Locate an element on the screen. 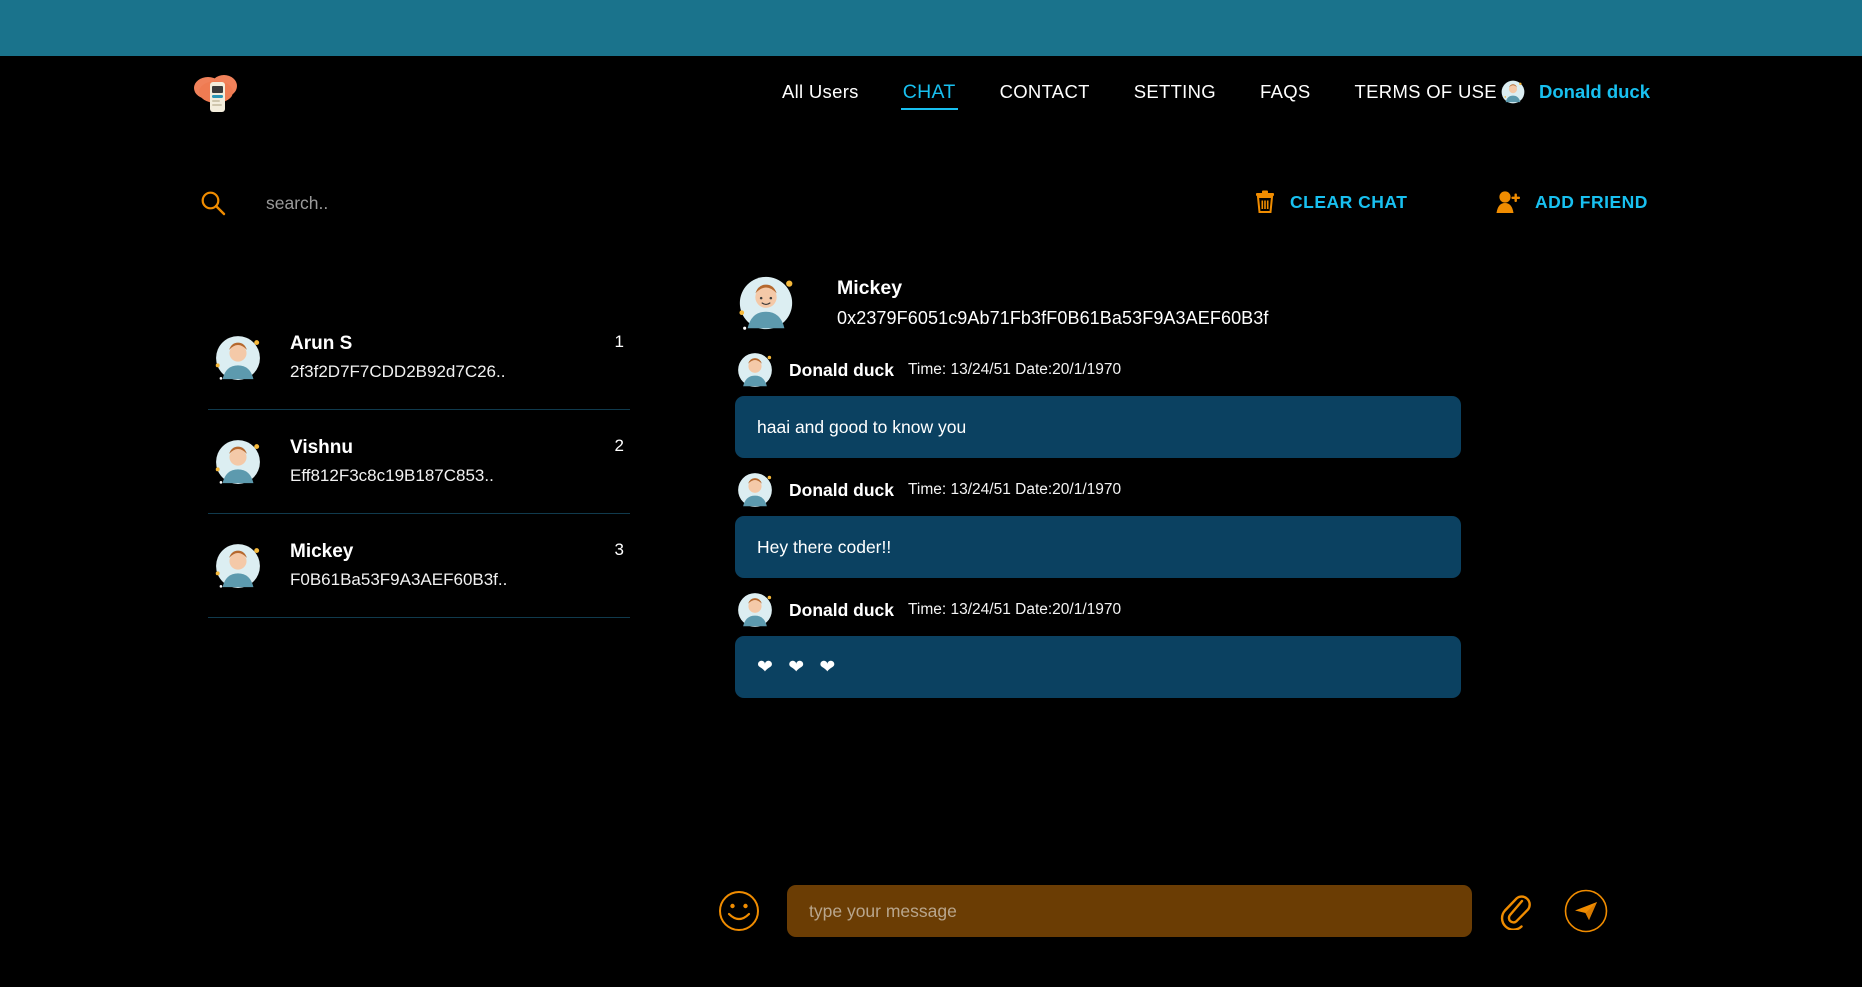 Image resolution: width=1862 pixels, height=987 pixels. add-friend-label: ADD FRIEND is located at coordinates (1591, 201).